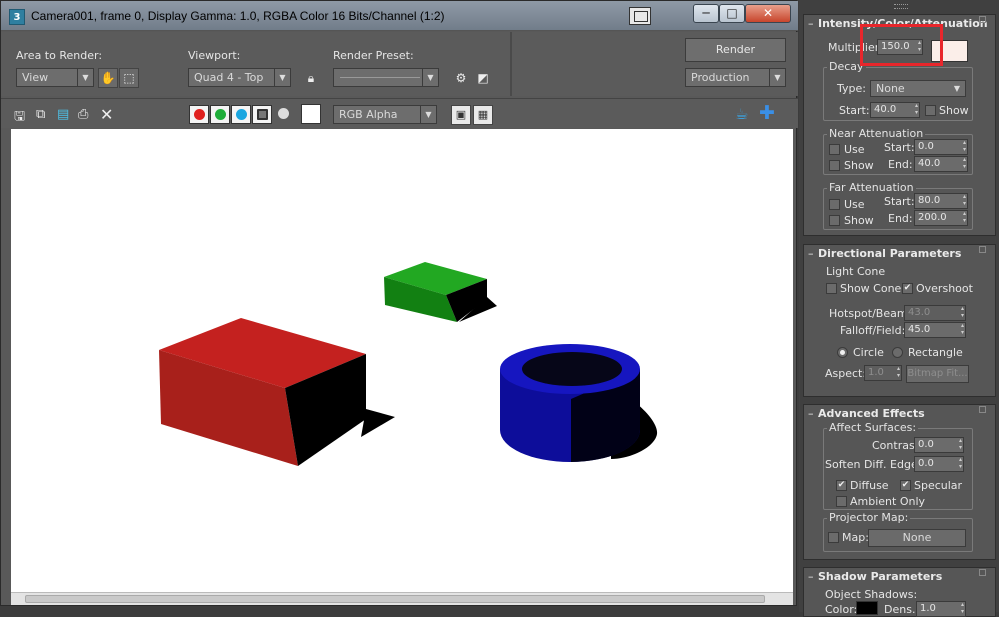  What do you see at coordinates (199, 114) in the screenshot?
I see `red-channel-button` at bounding box center [199, 114].